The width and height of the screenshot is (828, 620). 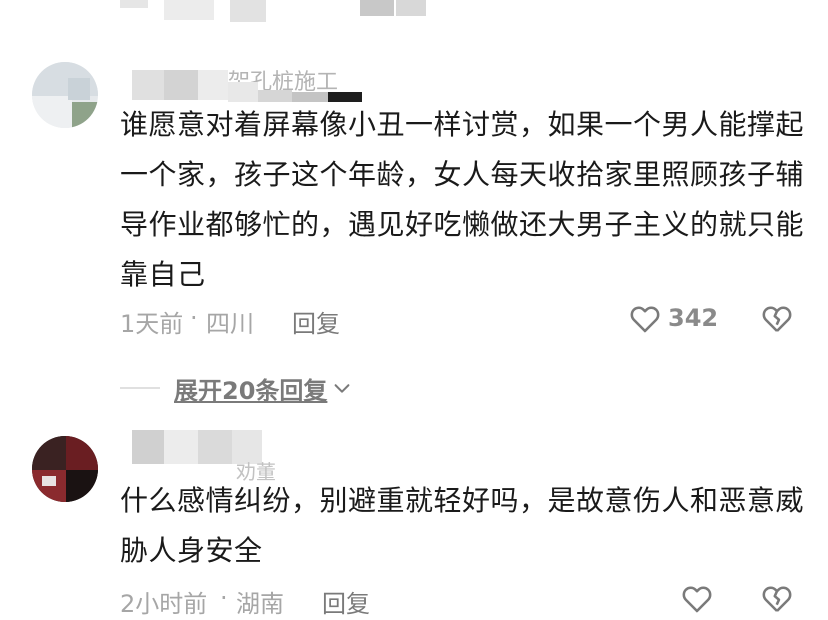 What do you see at coordinates (280, 12) in the screenshot?
I see `previous-comment-fragment` at bounding box center [280, 12].